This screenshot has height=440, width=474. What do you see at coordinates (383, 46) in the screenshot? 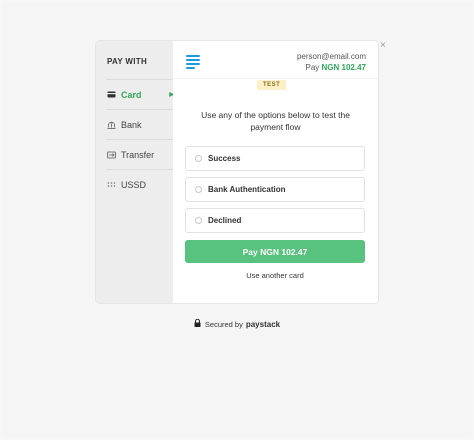
I see `close-icon: ×` at bounding box center [383, 46].